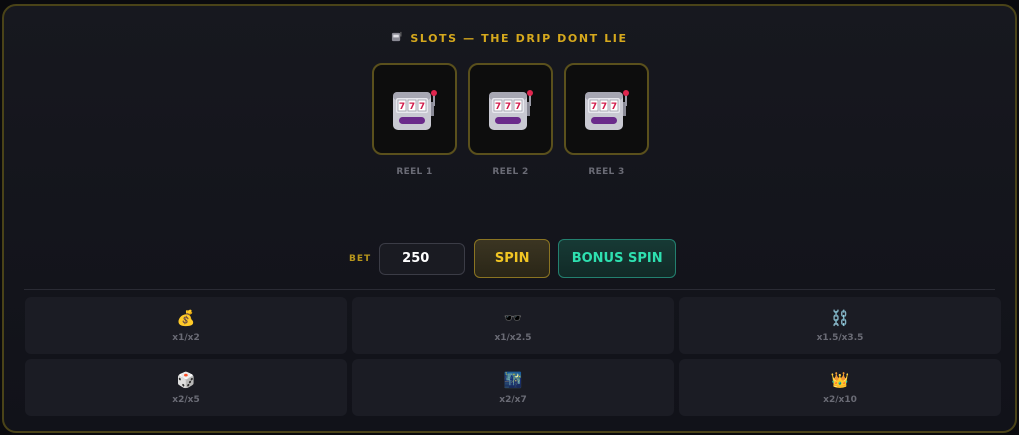 The width and height of the screenshot is (1019, 435). I want to click on bet-input, so click(422, 258).